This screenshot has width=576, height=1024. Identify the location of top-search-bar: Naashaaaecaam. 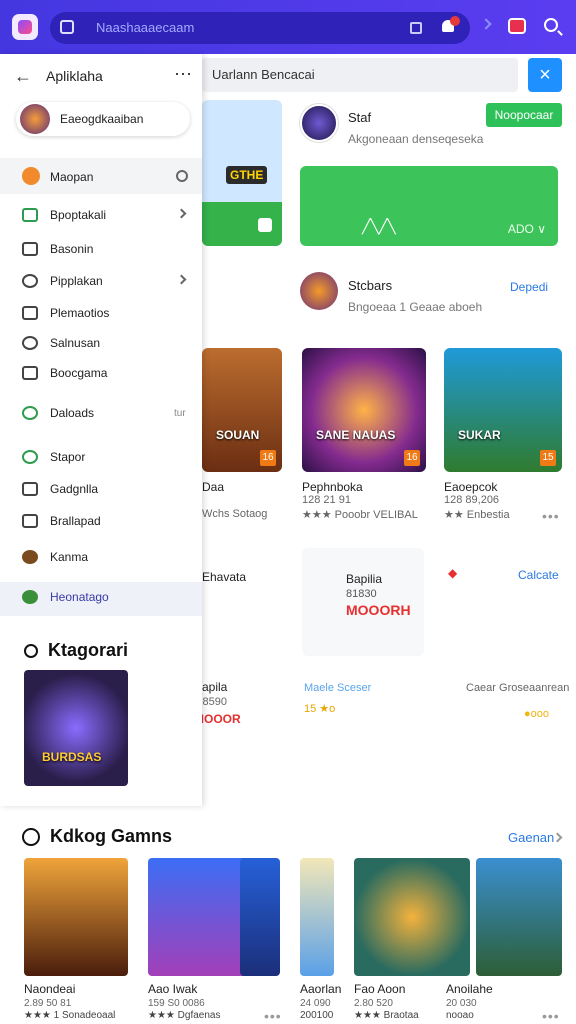
(260, 28).